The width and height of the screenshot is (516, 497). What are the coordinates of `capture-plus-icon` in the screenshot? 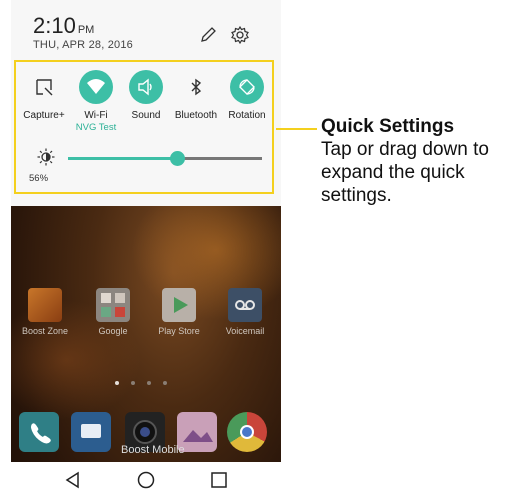 It's located at (44, 87).